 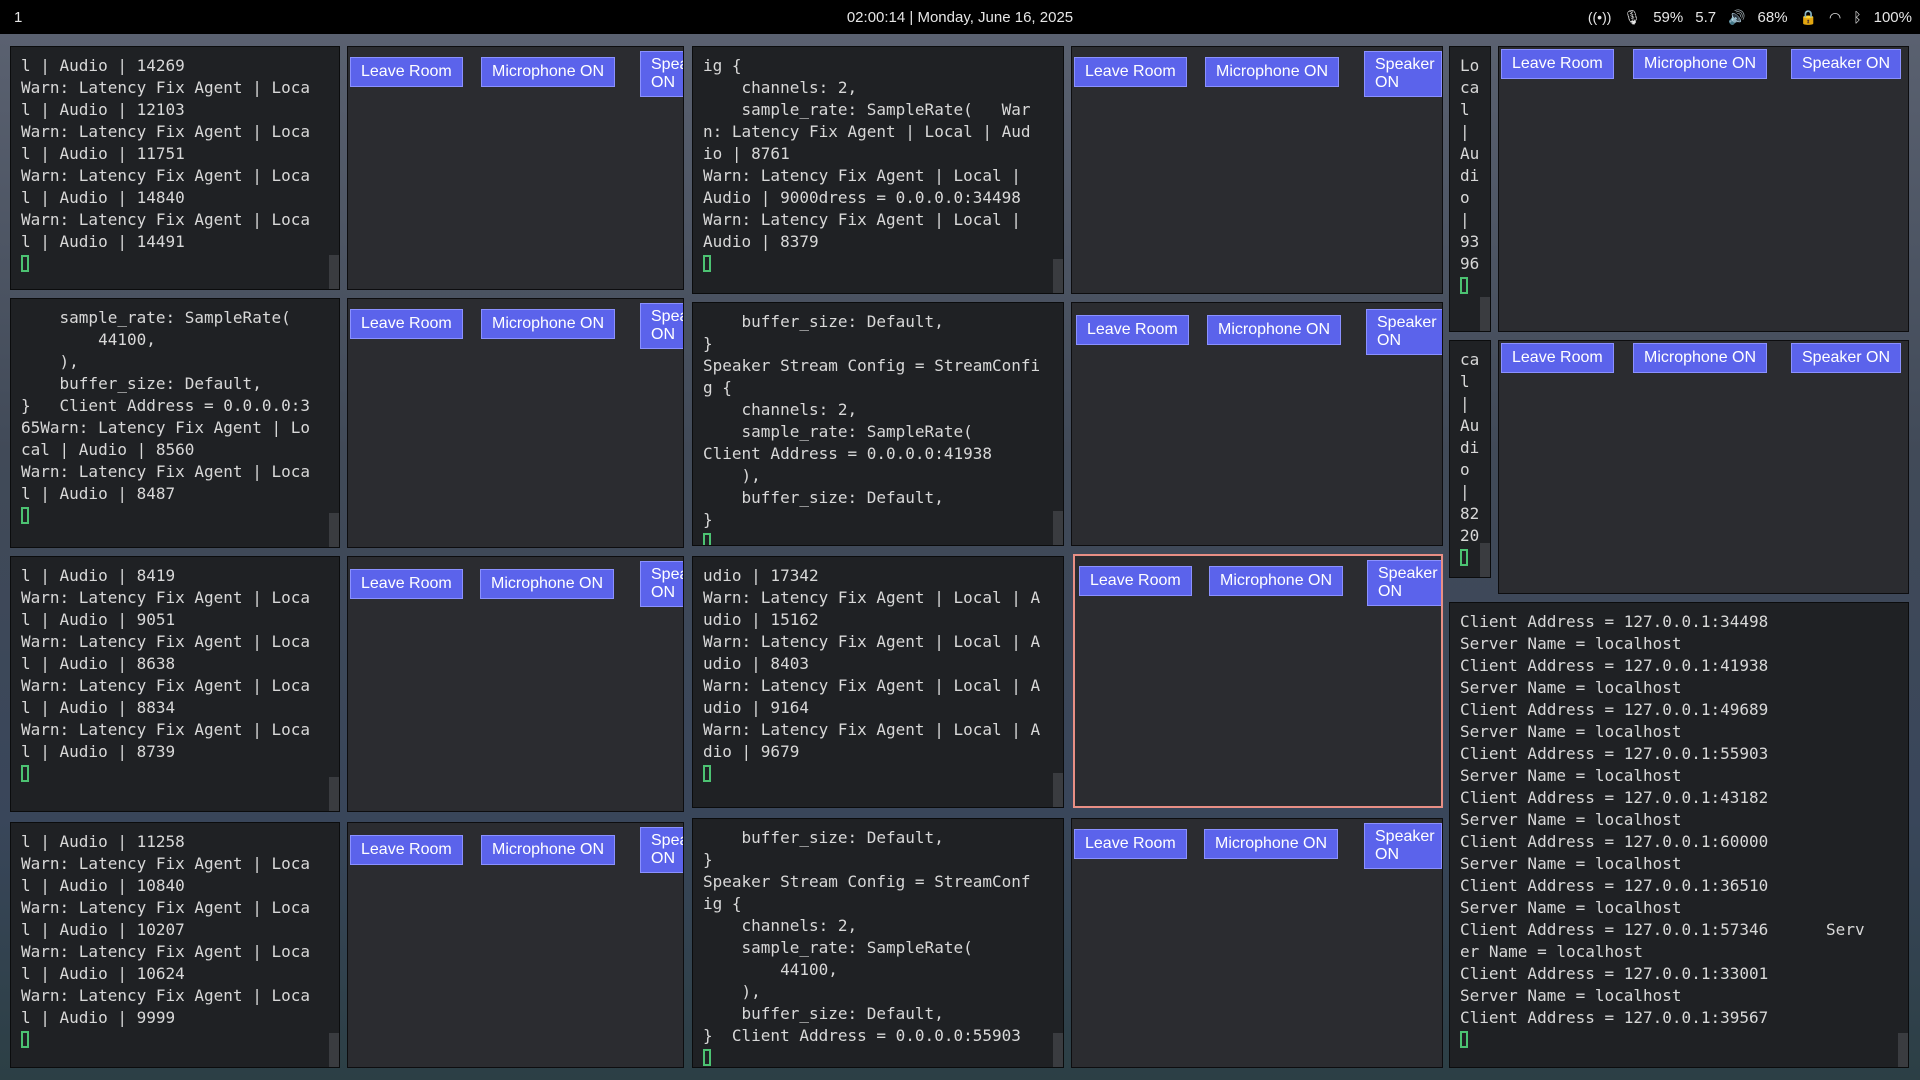 I want to click on terminal-line: 96, so click(x=1470, y=263).